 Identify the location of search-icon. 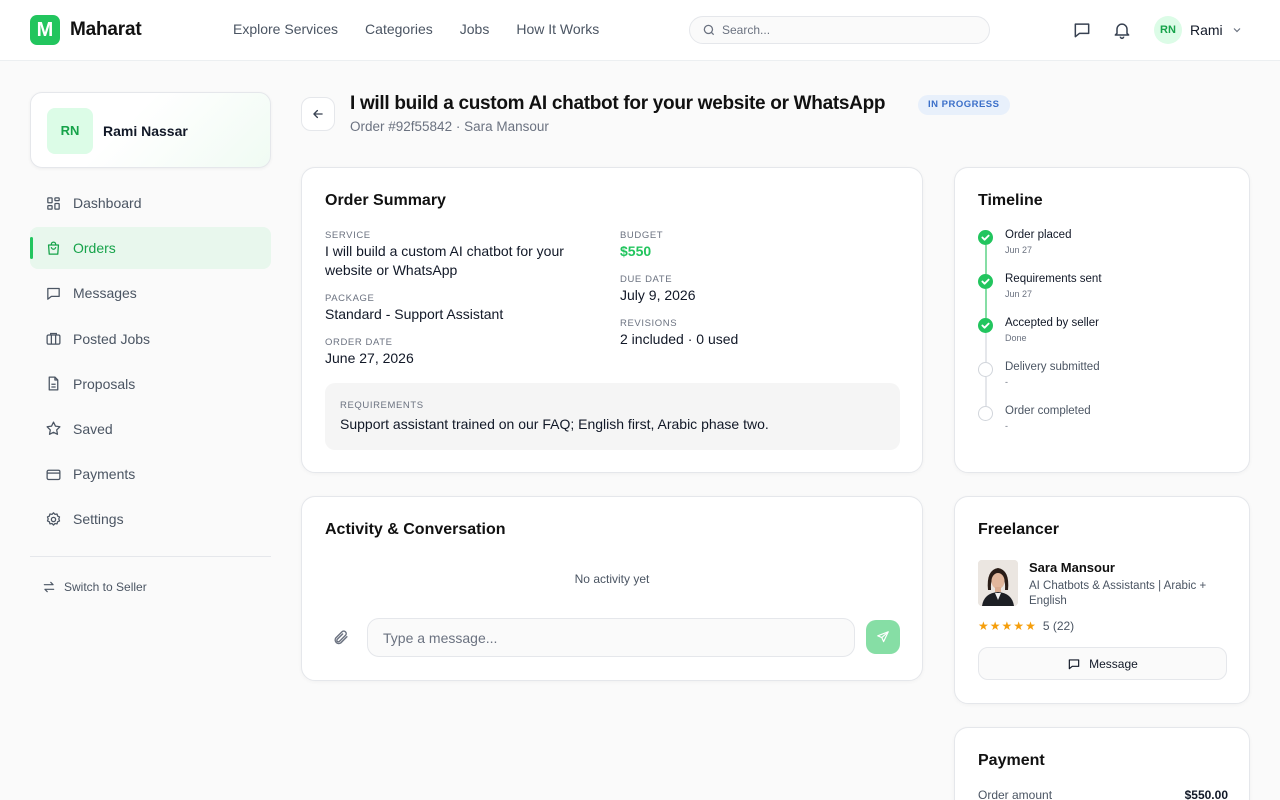
(709, 30).